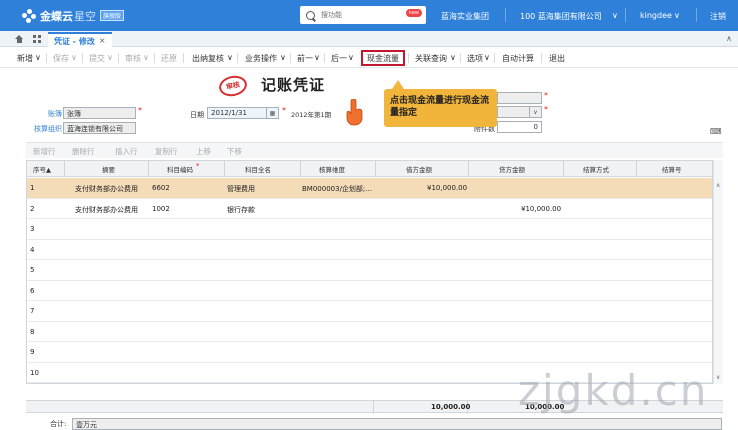 This screenshot has height=430, width=738. What do you see at coordinates (32, 311) in the screenshot?
I see `cell-no: 7` at bounding box center [32, 311].